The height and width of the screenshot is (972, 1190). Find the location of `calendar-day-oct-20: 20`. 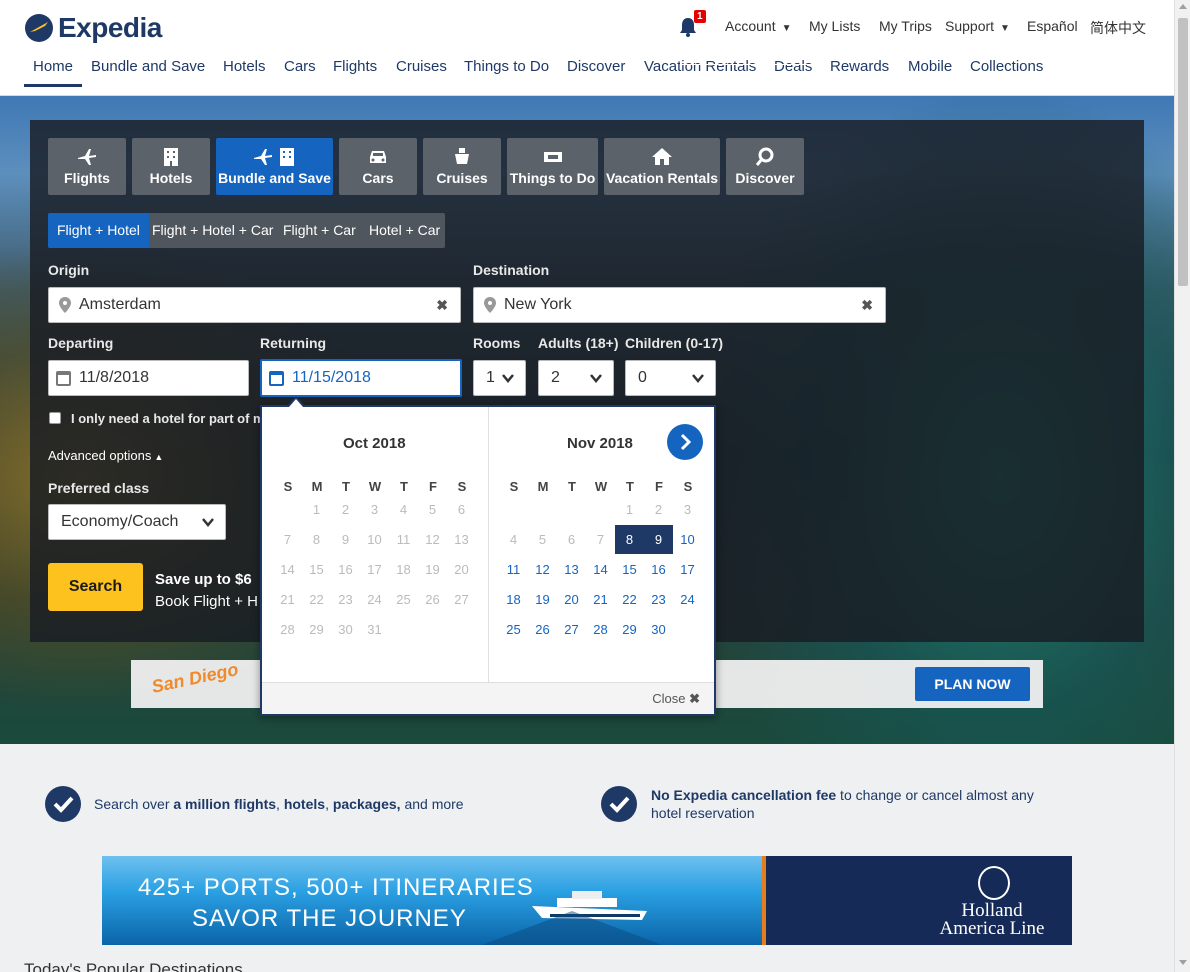

calendar-day-oct-20: 20 is located at coordinates (461, 569).